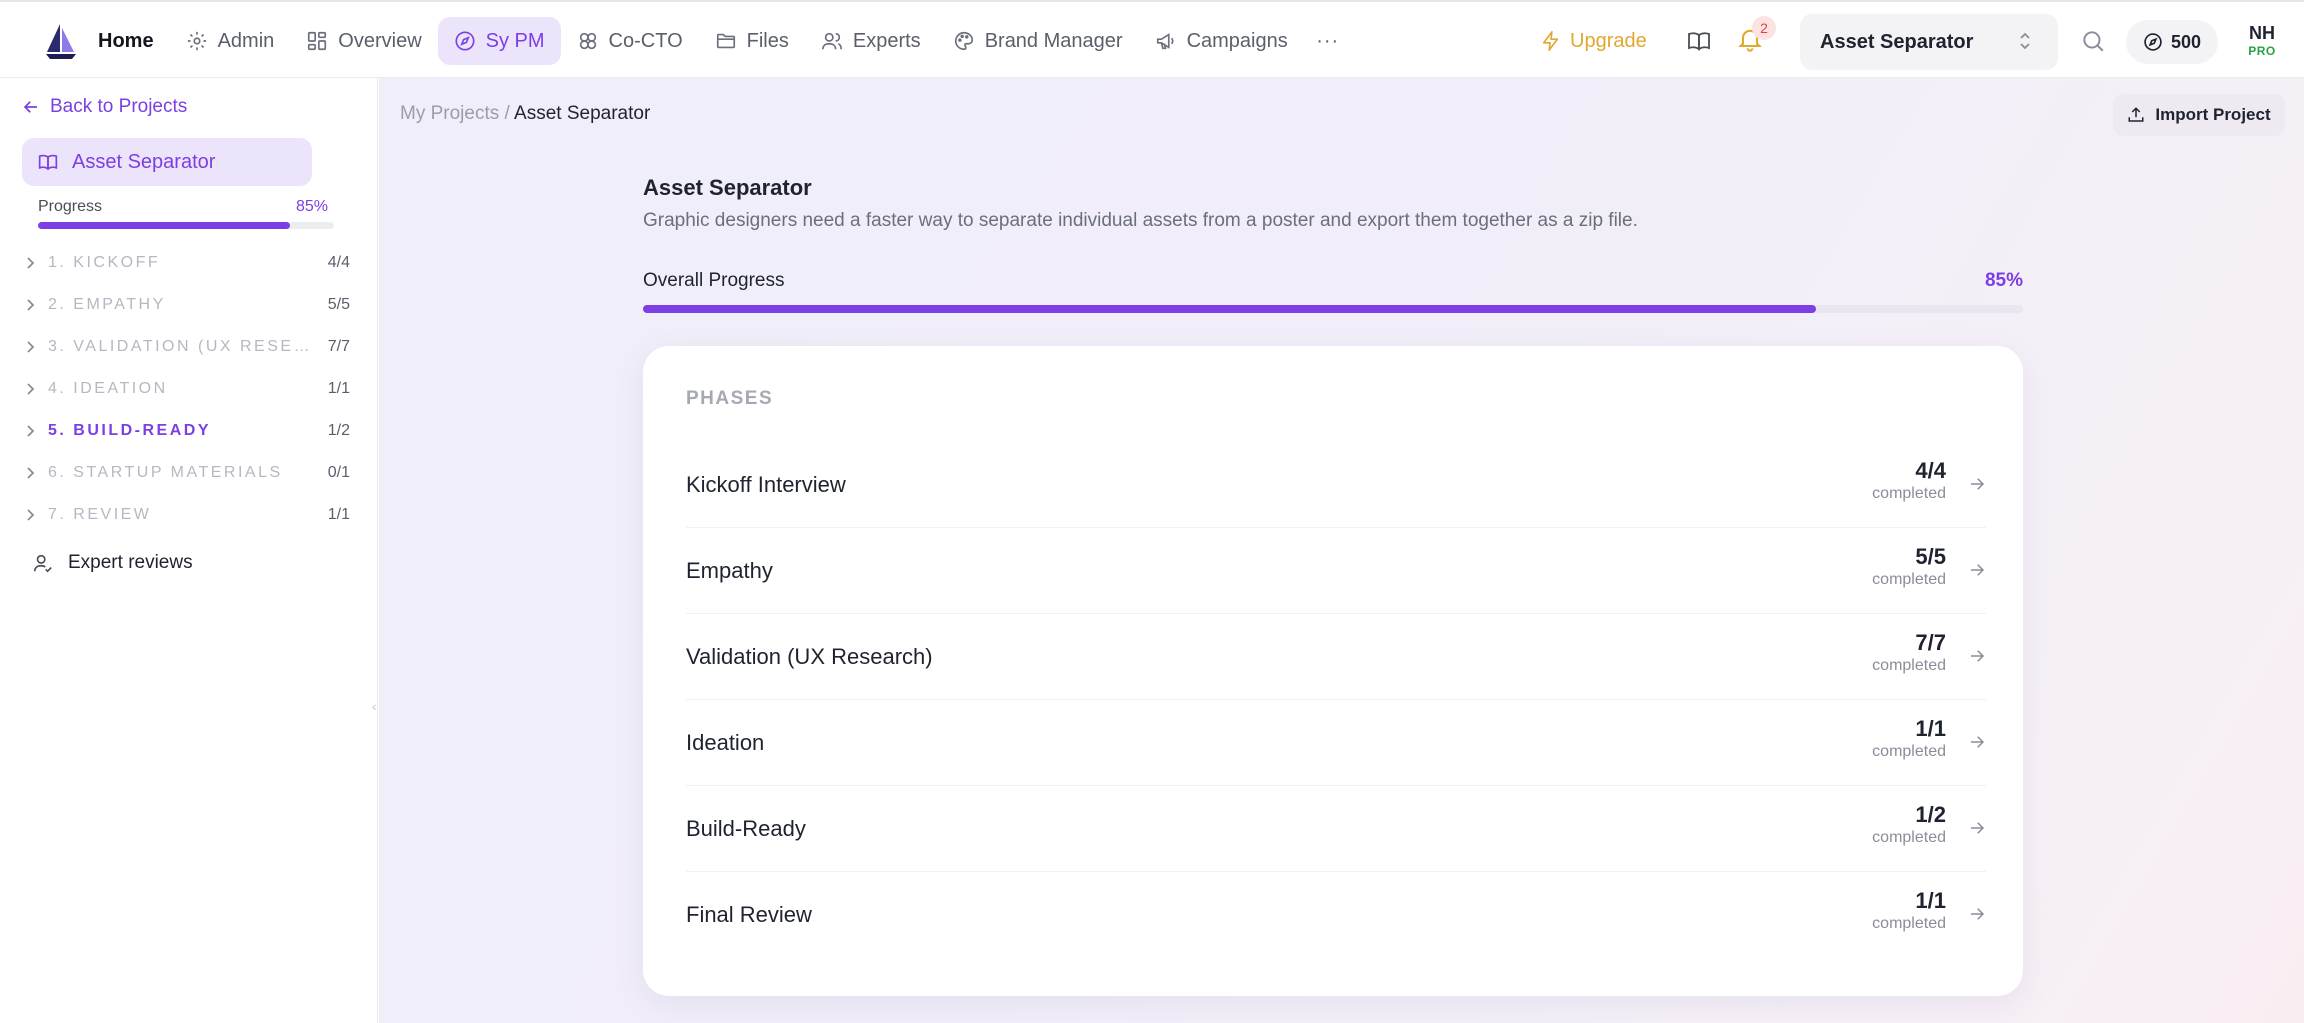 This screenshot has height=1023, width=2304. I want to click on sidebar-phase-label: 6. STARTUP MATERIALS, so click(165, 472).